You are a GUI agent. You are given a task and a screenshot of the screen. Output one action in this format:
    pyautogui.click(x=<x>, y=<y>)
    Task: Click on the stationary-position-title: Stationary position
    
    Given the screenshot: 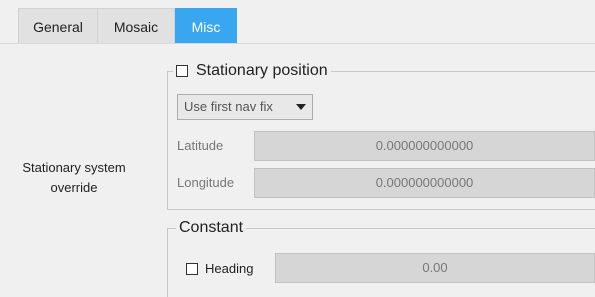 What is the action you would take?
    pyautogui.click(x=252, y=71)
    